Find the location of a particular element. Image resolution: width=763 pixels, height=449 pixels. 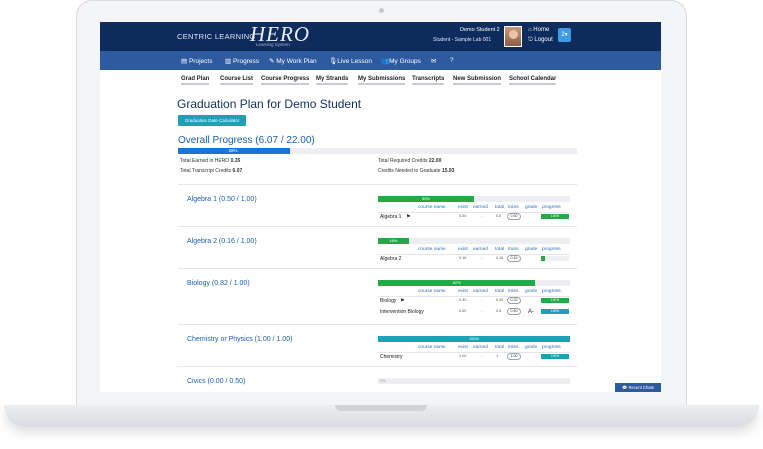

course-row-name: Biology is located at coordinates (388, 301).